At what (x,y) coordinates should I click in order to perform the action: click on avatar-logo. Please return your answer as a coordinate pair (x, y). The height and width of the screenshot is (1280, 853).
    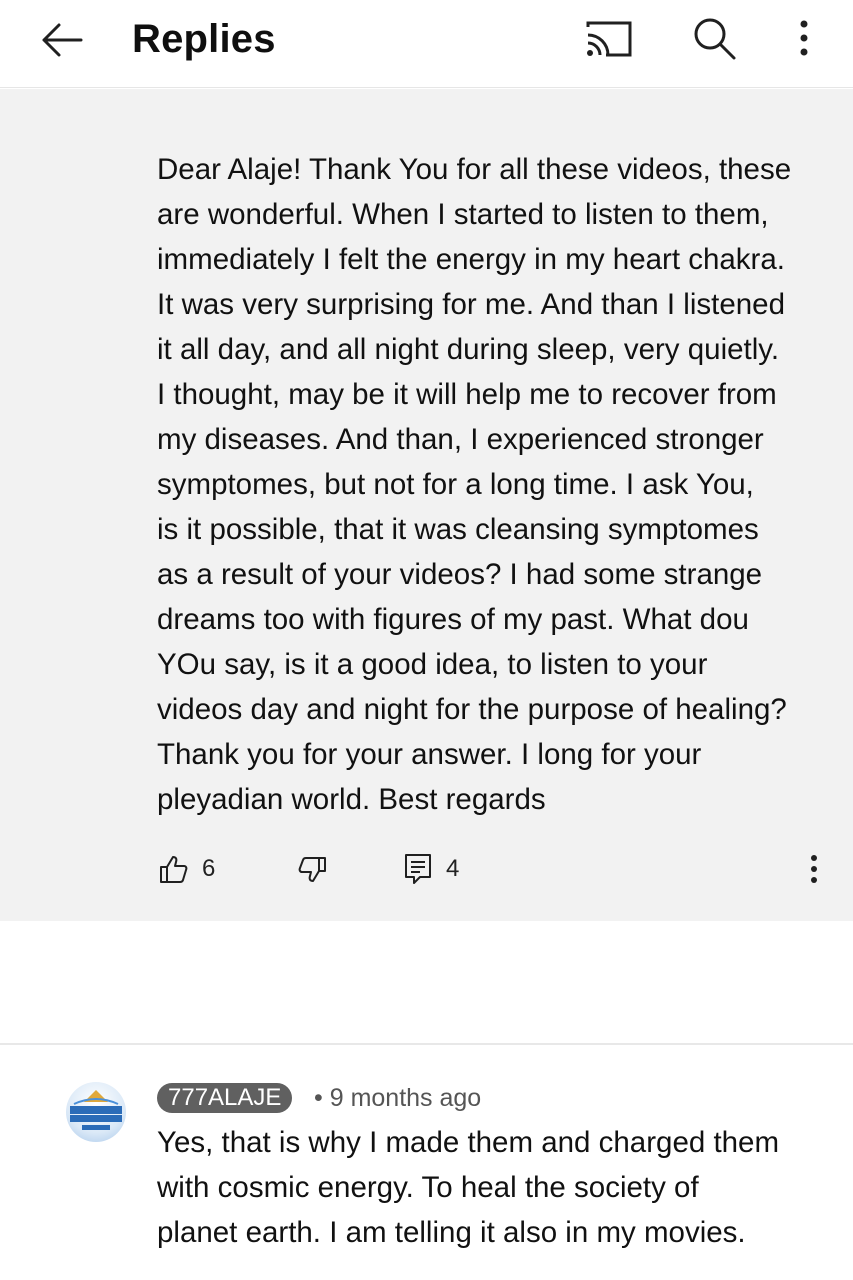
    Looking at the image, I should click on (96, 1110).